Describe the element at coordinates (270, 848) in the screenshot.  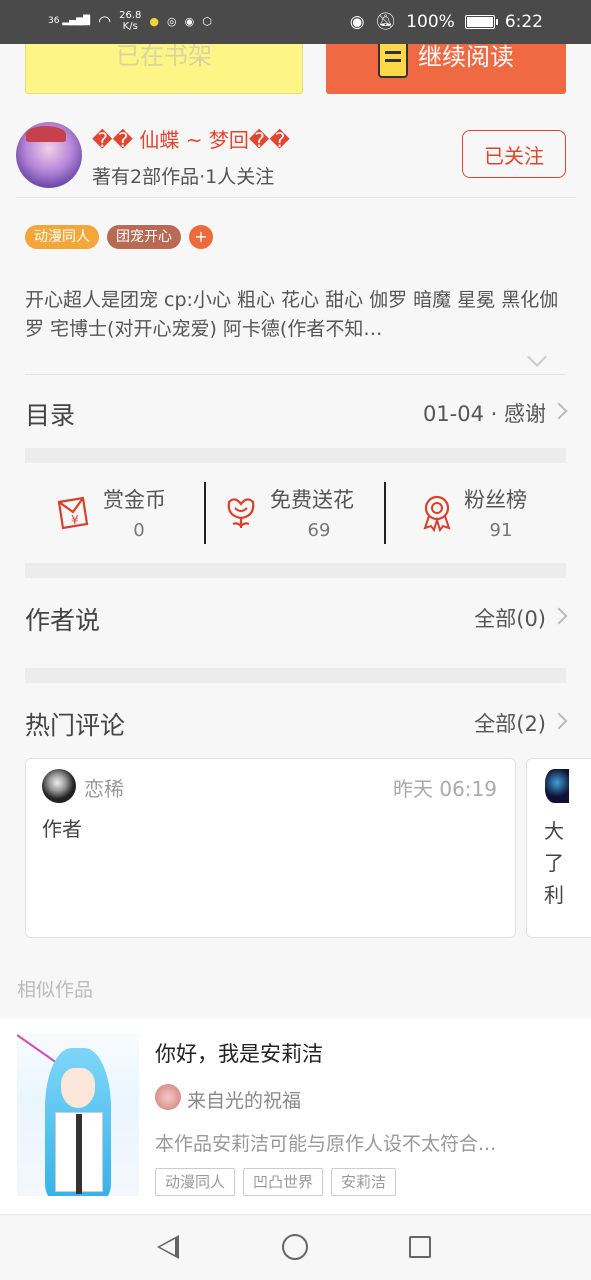
I see `comment-card: 恋稀 昨天 06:19 作者` at that location.